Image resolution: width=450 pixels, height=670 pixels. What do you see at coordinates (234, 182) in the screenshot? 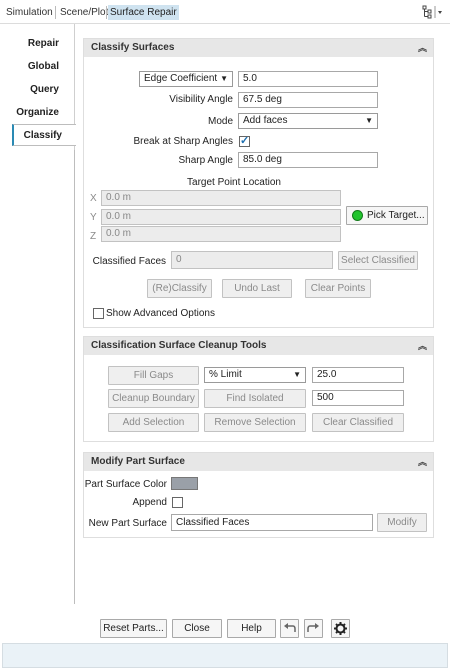
I see `target-point-location-label: Target Point Location` at bounding box center [234, 182].